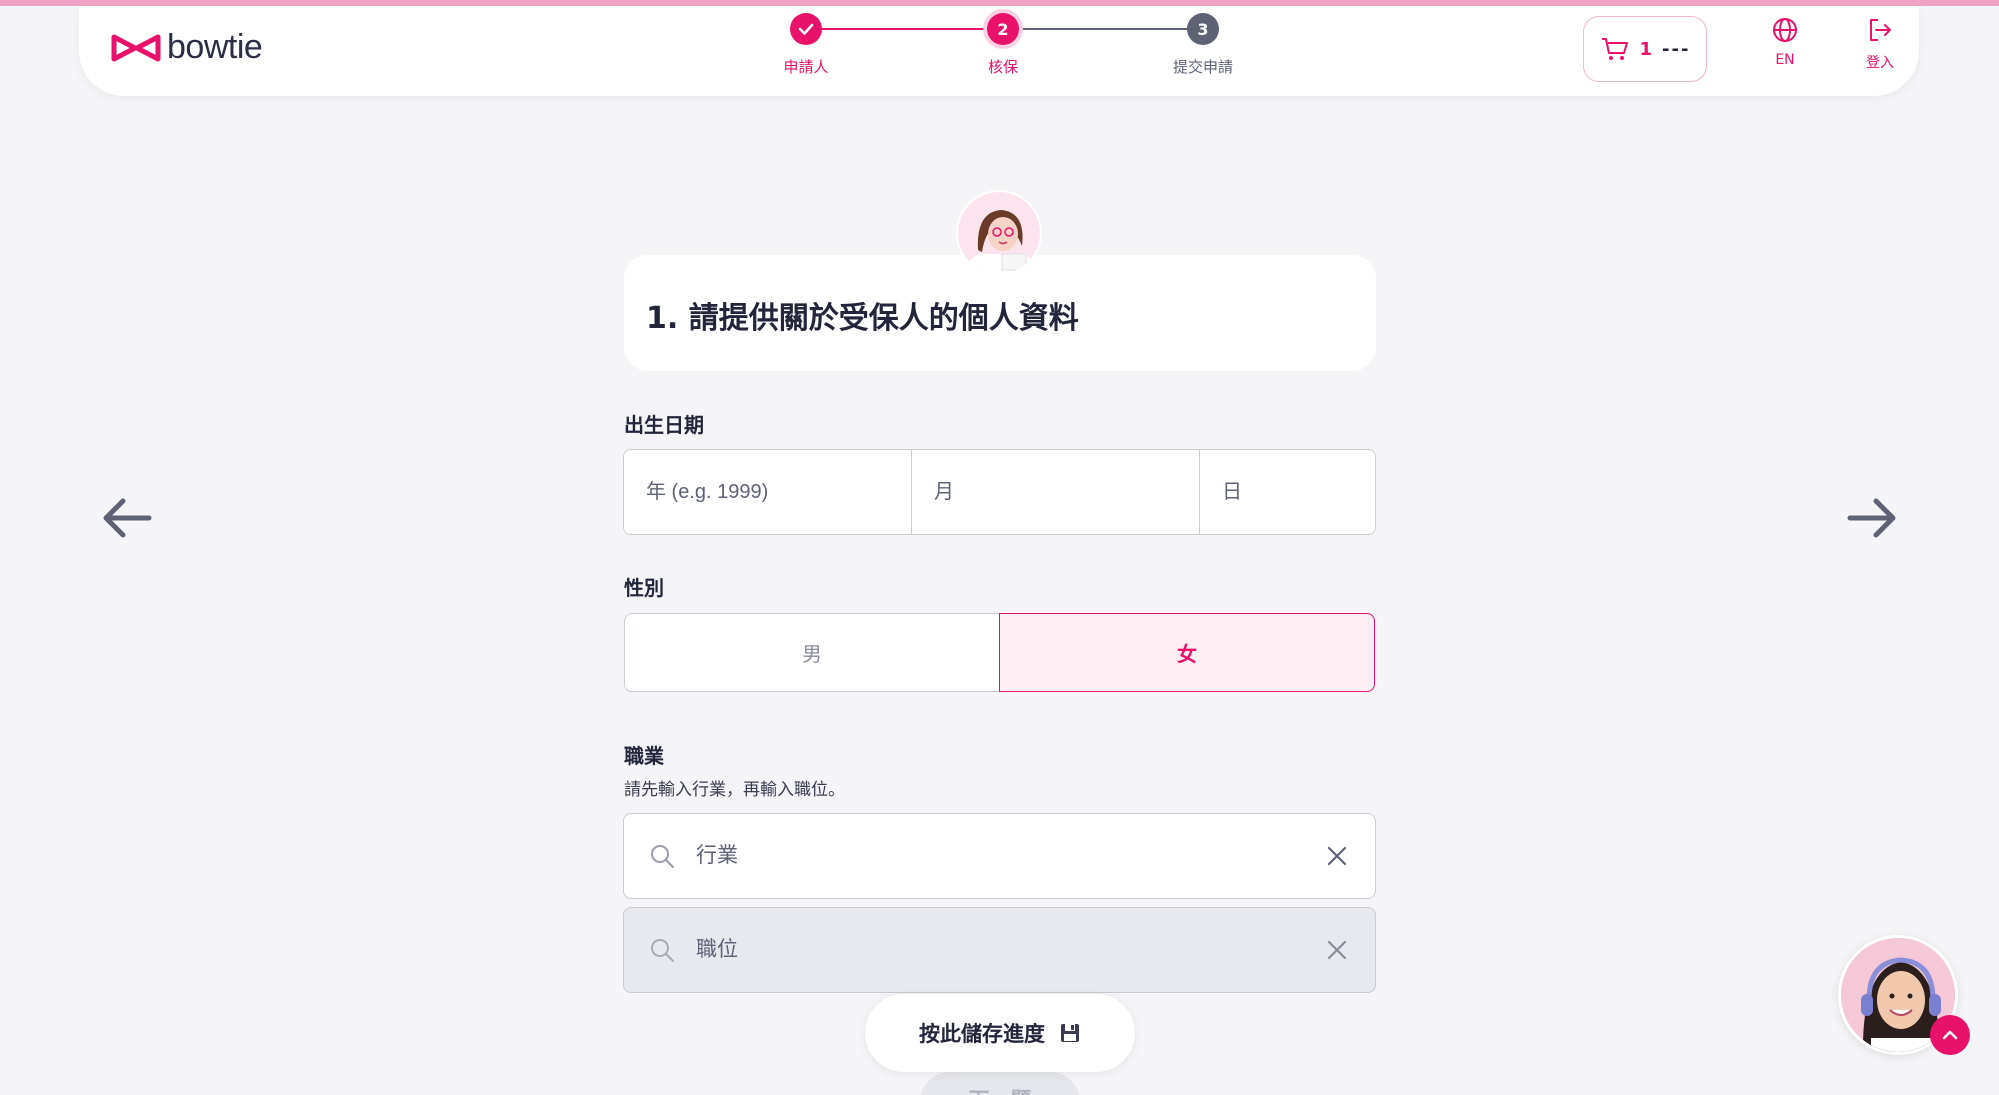 This screenshot has width=1999, height=1095. I want to click on login-label: 登入, so click(1880, 63).